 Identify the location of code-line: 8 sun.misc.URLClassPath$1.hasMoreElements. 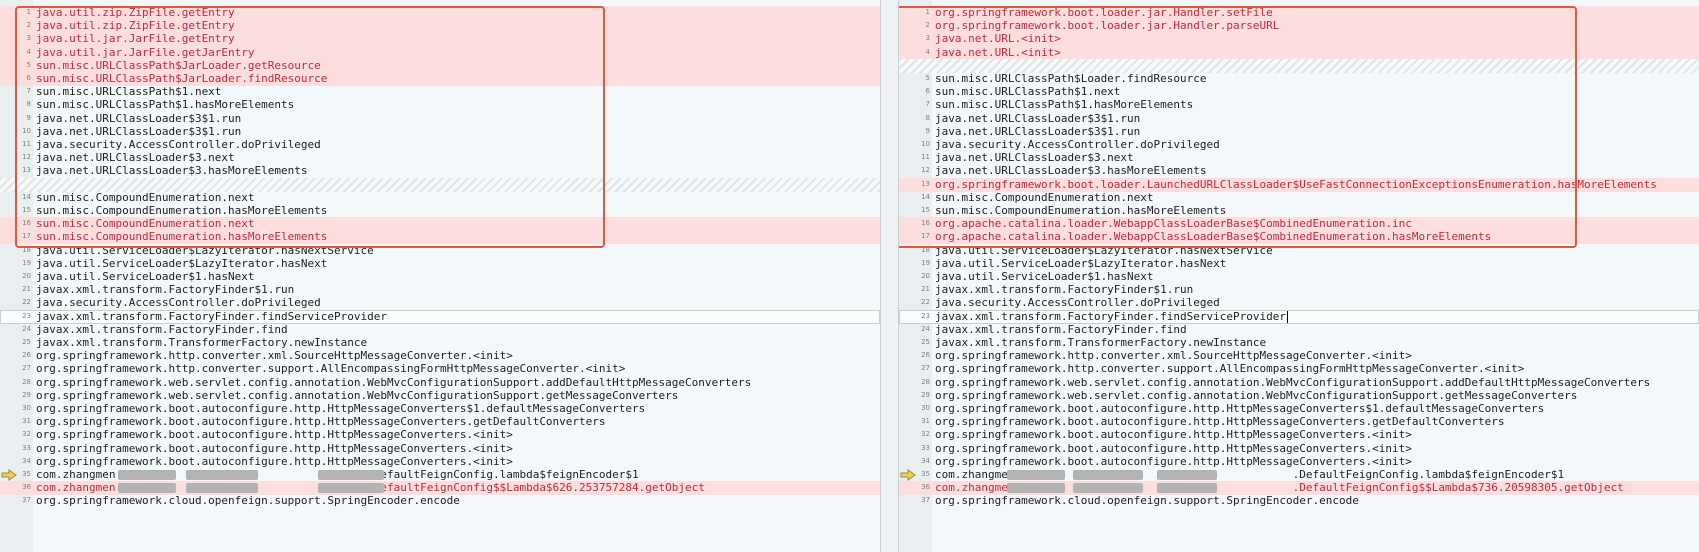
(440, 105).